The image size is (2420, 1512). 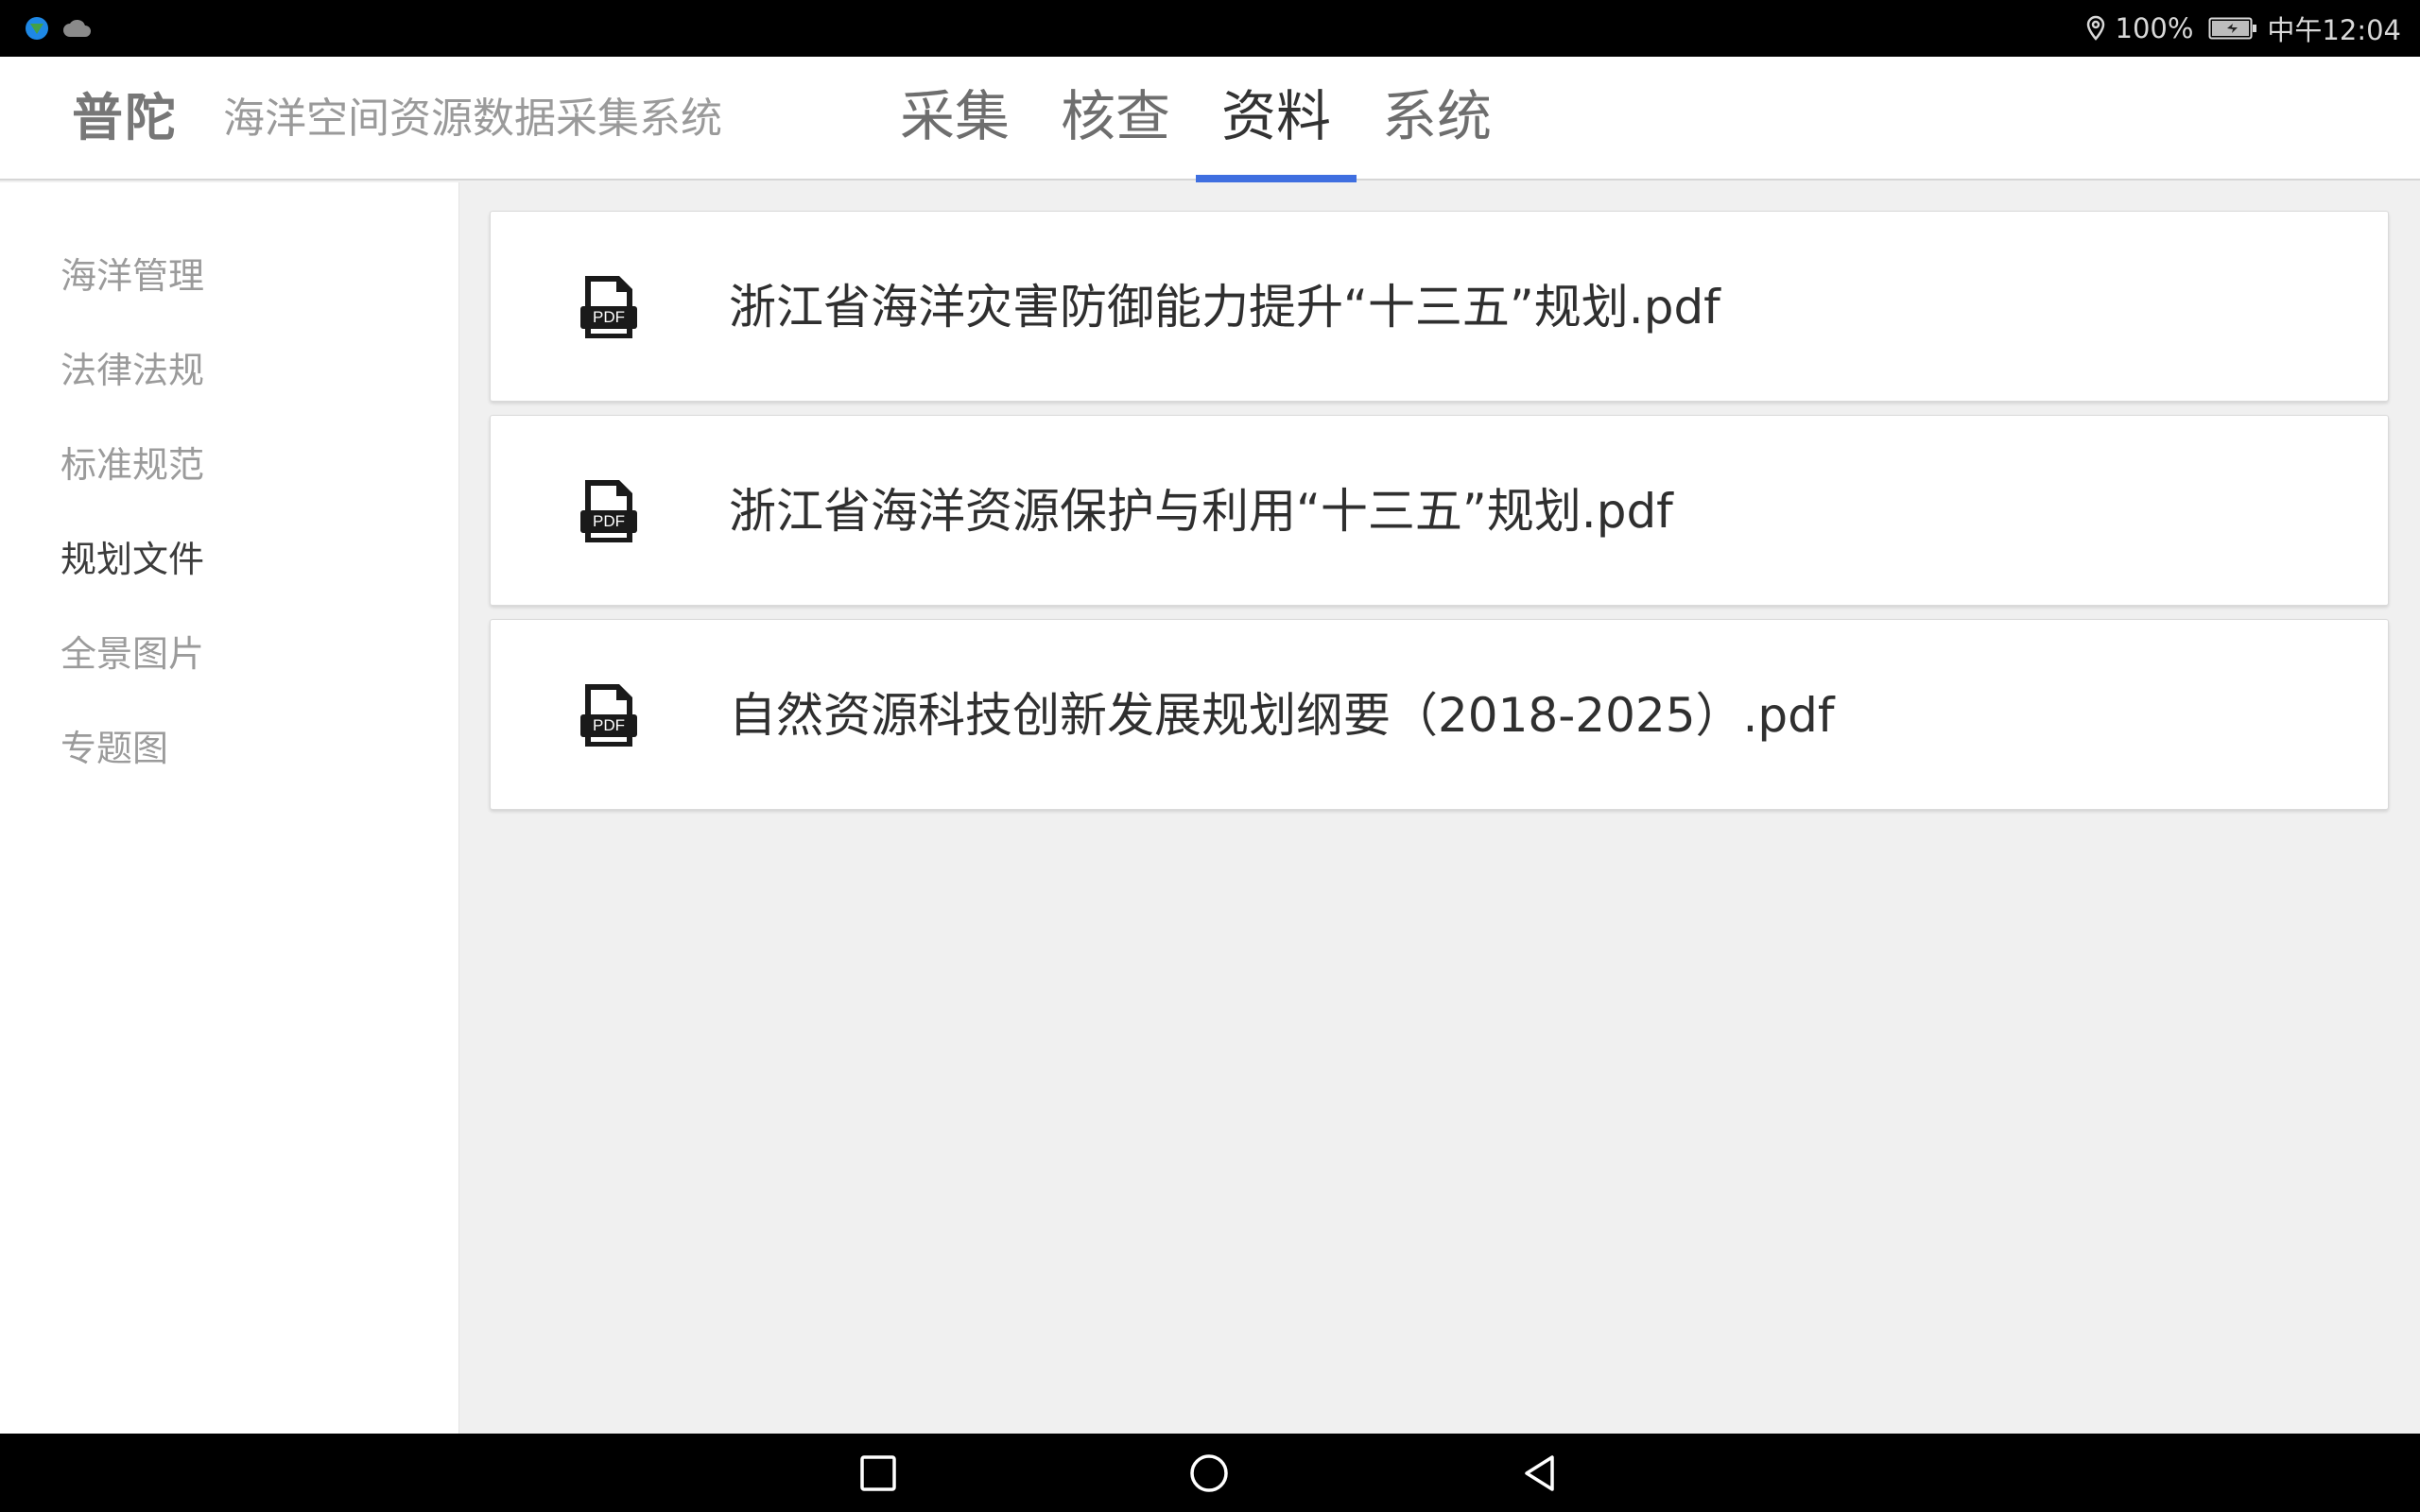 I want to click on file-list-item: PDF 自然资源科技创新发展规划纲要（2018-2025）.pdf, so click(x=1439, y=714).